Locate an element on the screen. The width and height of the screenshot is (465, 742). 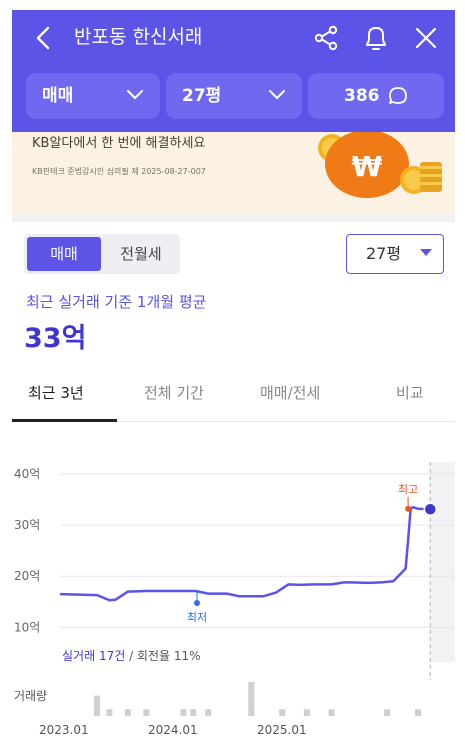
min-label: 최저 is located at coordinates (197, 617).